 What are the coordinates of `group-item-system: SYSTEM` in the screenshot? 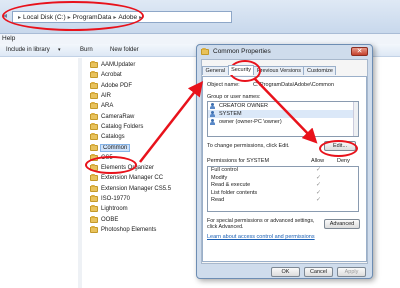 It's located at (283, 114).